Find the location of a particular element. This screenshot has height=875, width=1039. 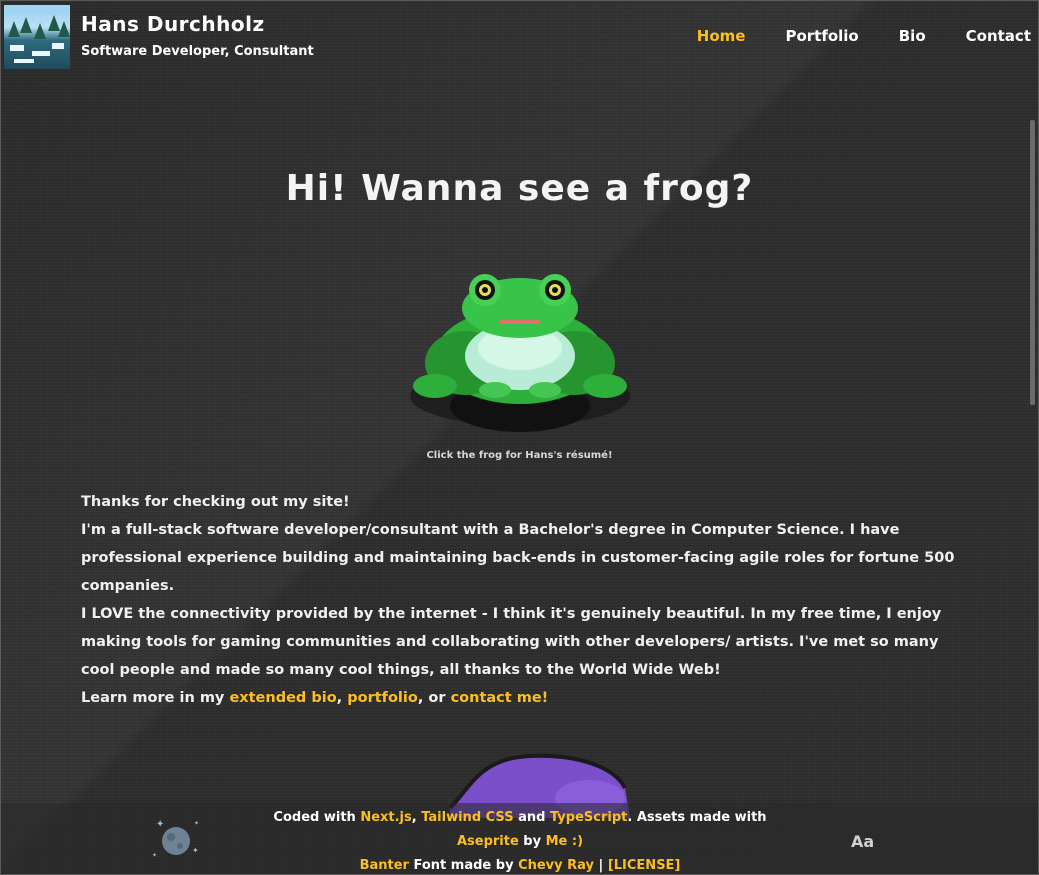

footer-comma: , is located at coordinates (416, 817).